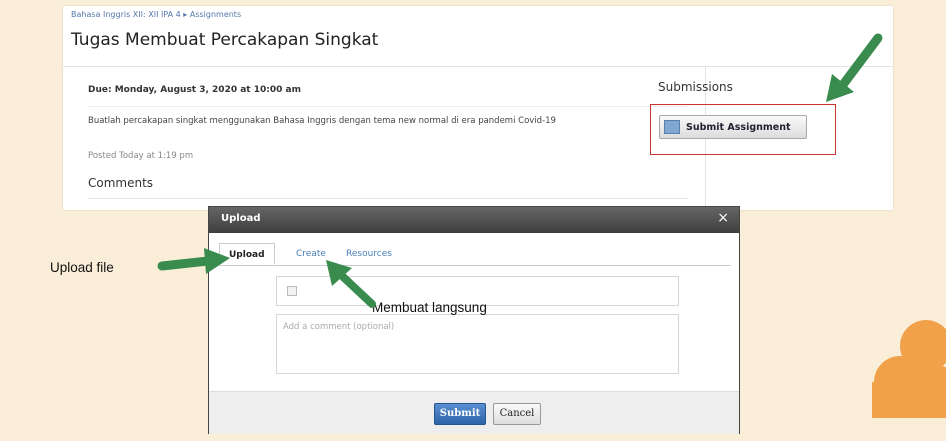  Describe the element at coordinates (517, 414) in the screenshot. I see `cancel-button: Cancel` at that location.